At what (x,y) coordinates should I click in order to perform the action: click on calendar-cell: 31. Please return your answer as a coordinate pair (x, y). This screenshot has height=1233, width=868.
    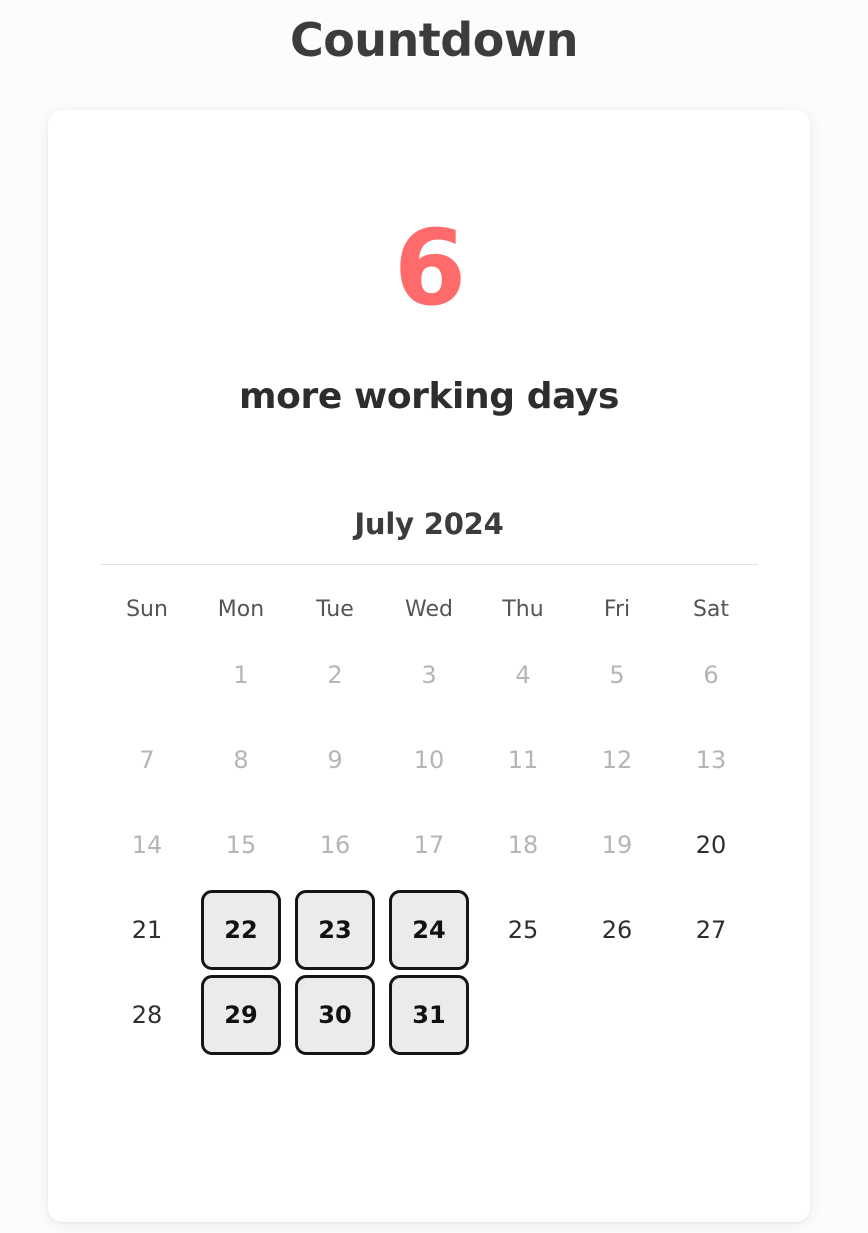
    Looking at the image, I should click on (429, 1014).